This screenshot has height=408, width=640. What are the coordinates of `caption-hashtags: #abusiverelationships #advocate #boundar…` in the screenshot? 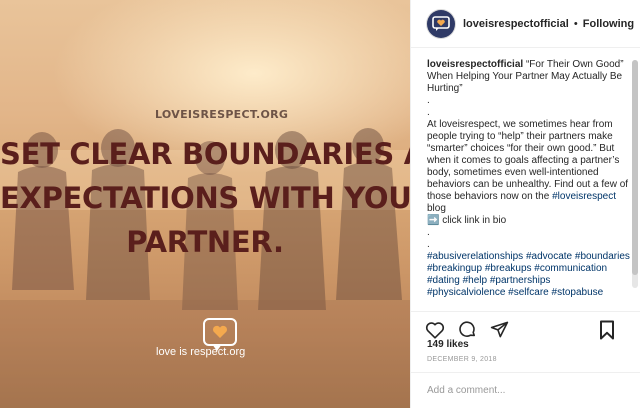 It's located at (528, 274).